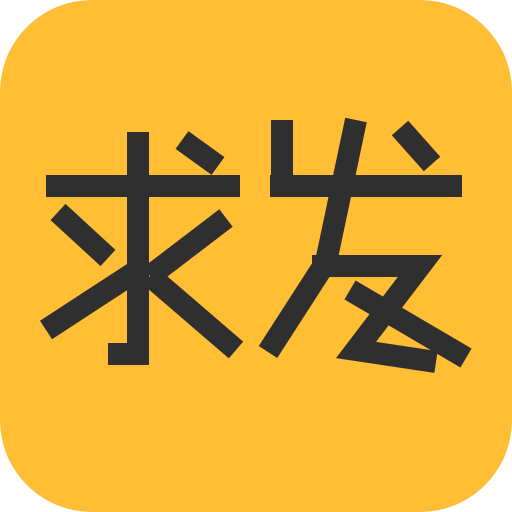 The width and height of the screenshot is (512, 512). What do you see at coordinates (200, 153) in the screenshot?
I see `qiu-dot-stroke` at bounding box center [200, 153].